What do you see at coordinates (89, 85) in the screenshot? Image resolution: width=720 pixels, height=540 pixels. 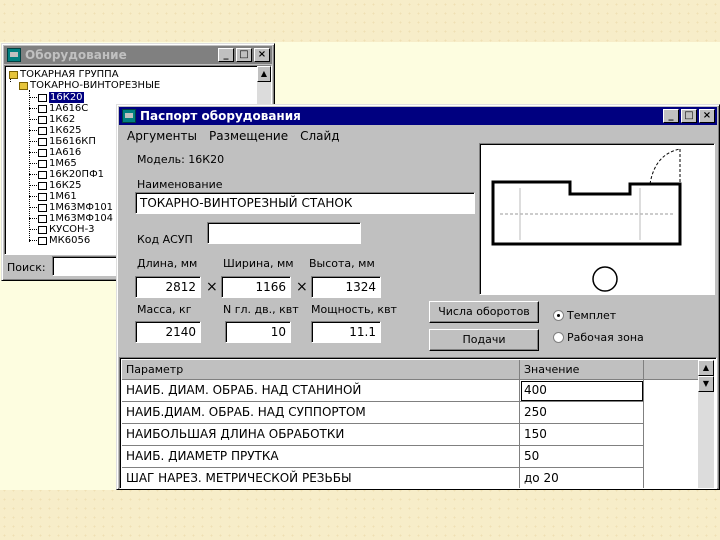 I see `tree-group: ТОКАРНО-ВИНТОРЕЗНЫЕ` at bounding box center [89, 85].